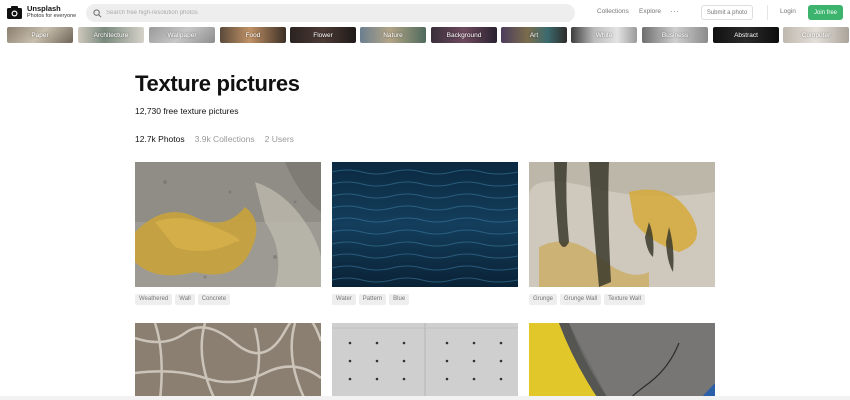 This screenshot has width=850, height=400. I want to click on brand-name: Unsplash, so click(44, 8).